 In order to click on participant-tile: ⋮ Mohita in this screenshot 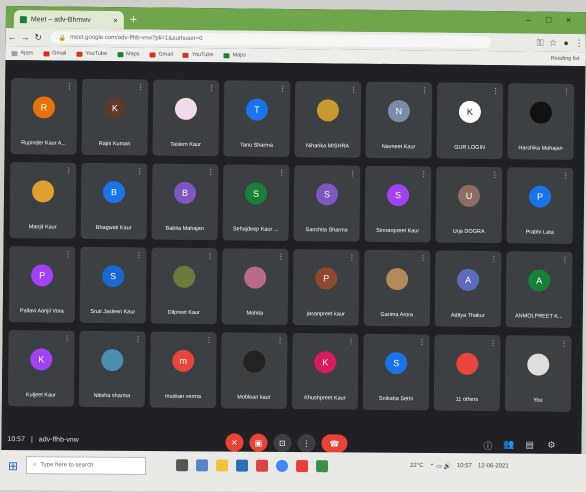, I will do `click(255, 286)`.